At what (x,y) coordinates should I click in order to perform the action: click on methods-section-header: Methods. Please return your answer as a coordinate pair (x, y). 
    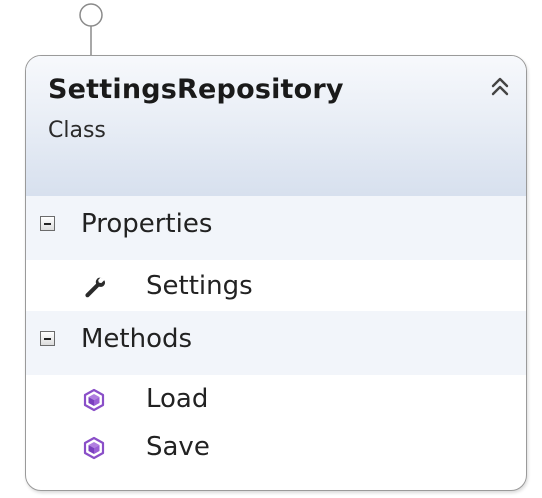
    Looking at the image, I should click on (276, 343).